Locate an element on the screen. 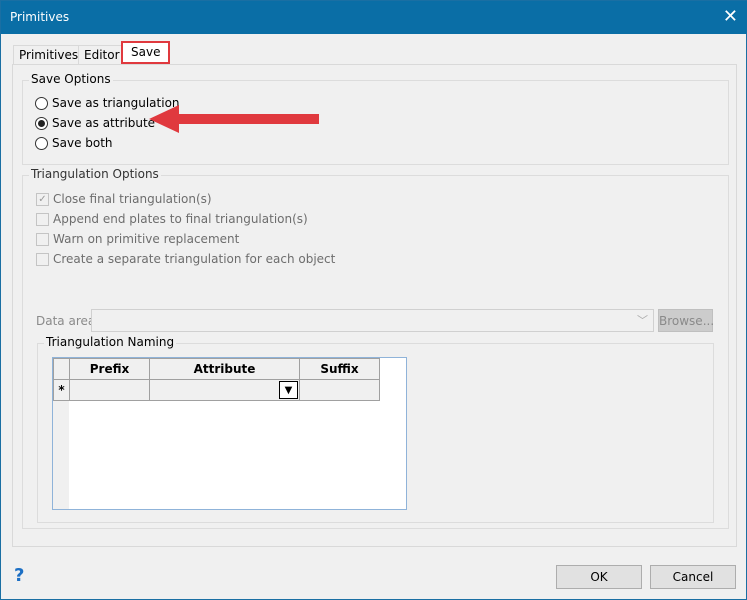 This screenshot has height=600, width=747. triangulation-naming-title: Triangulation Naming is located at coordinates (110, 342).